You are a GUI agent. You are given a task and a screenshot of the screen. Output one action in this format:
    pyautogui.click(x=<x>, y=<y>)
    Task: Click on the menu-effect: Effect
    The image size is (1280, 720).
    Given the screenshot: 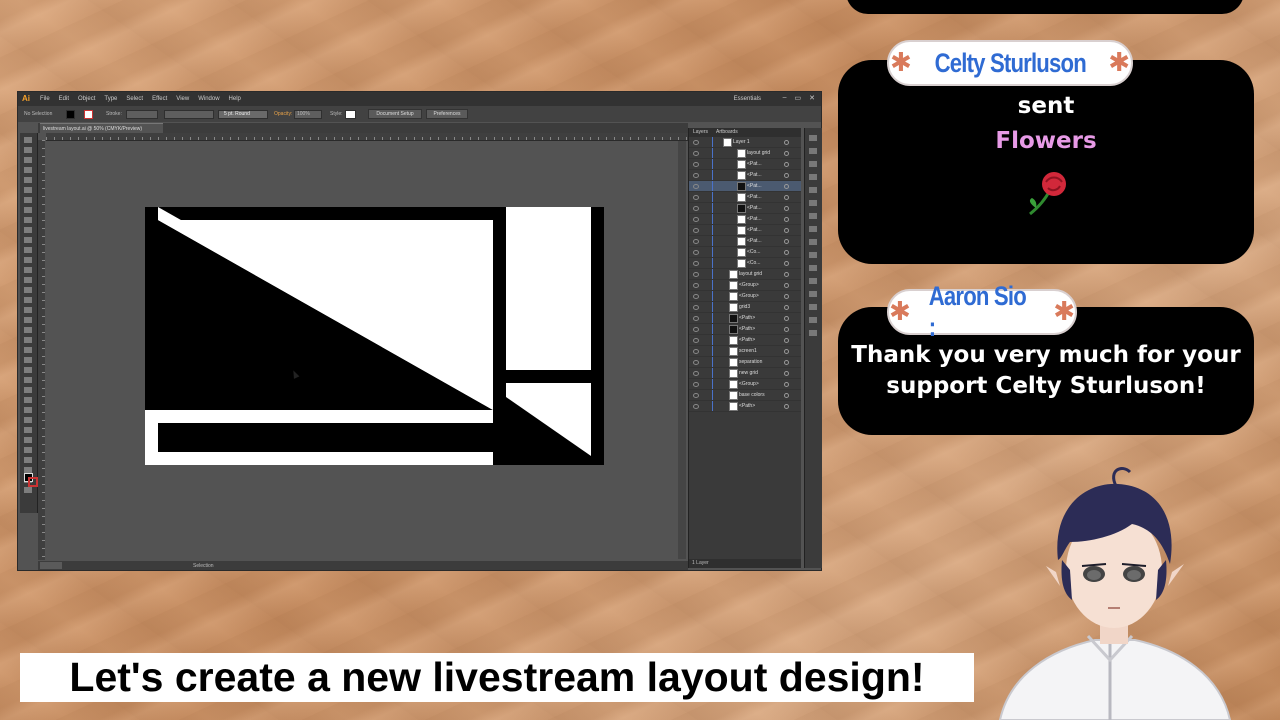 What is the action you would take?
    pyautogui.click(x=159, y=99)
    